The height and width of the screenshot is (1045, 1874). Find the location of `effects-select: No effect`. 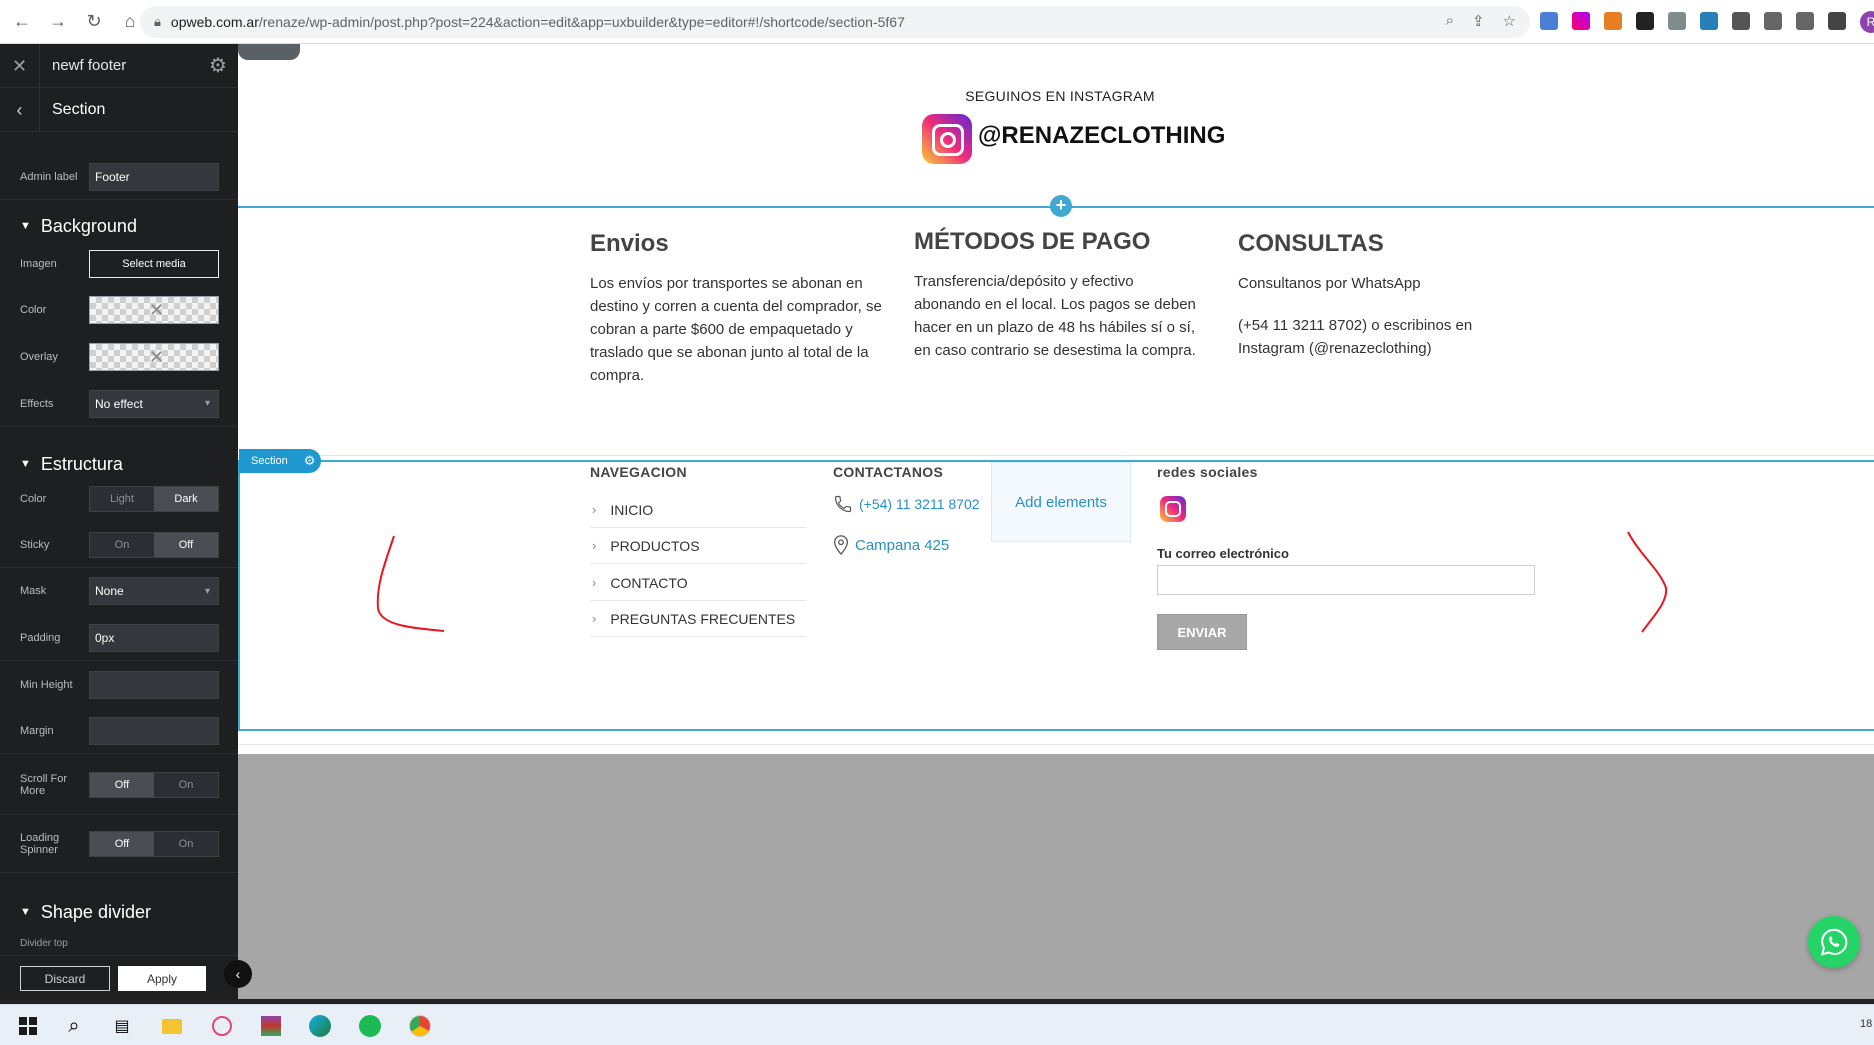

effects-select: No effect is located at coordinates (154, 403).